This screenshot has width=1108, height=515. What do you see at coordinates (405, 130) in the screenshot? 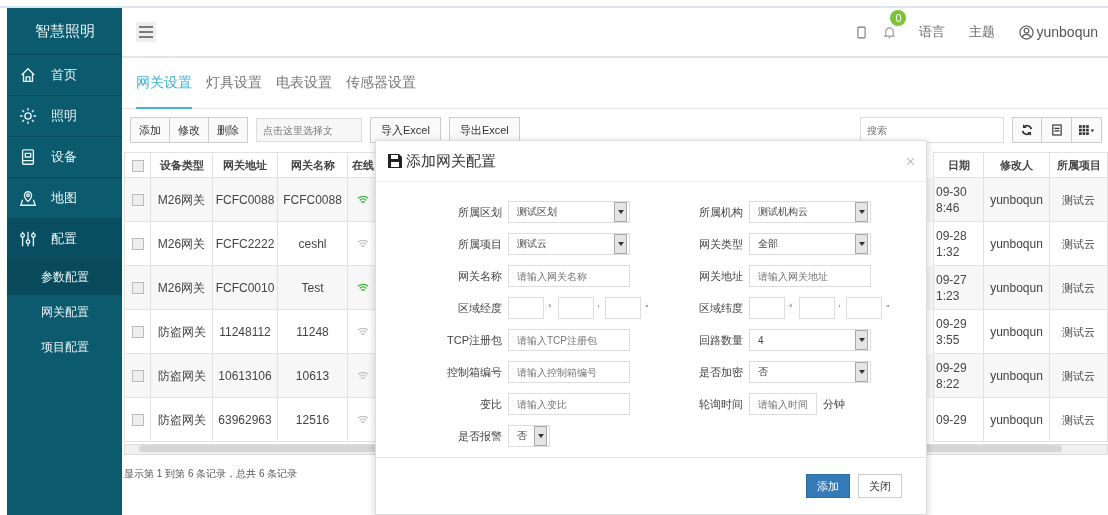
I see `excel-button: 导入Excel` at bounding box center [405, 130].